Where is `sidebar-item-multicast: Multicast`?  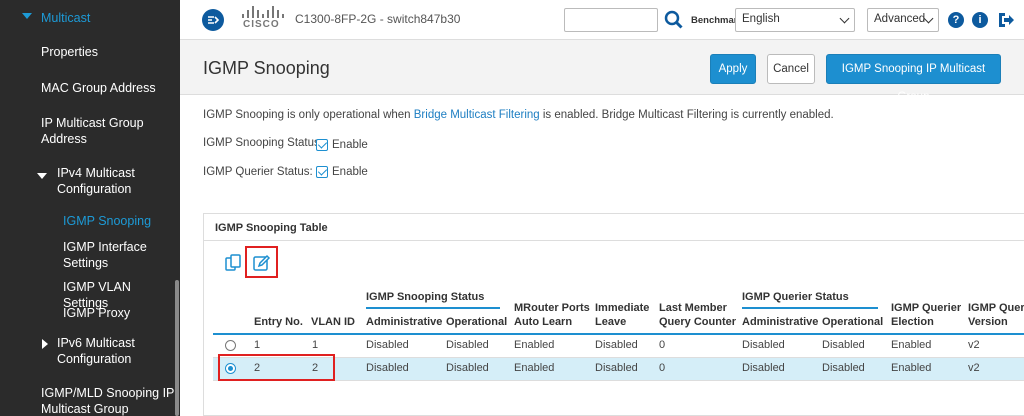
sidebar-item-multicast: Multicast is located at coordinates (65, 18).